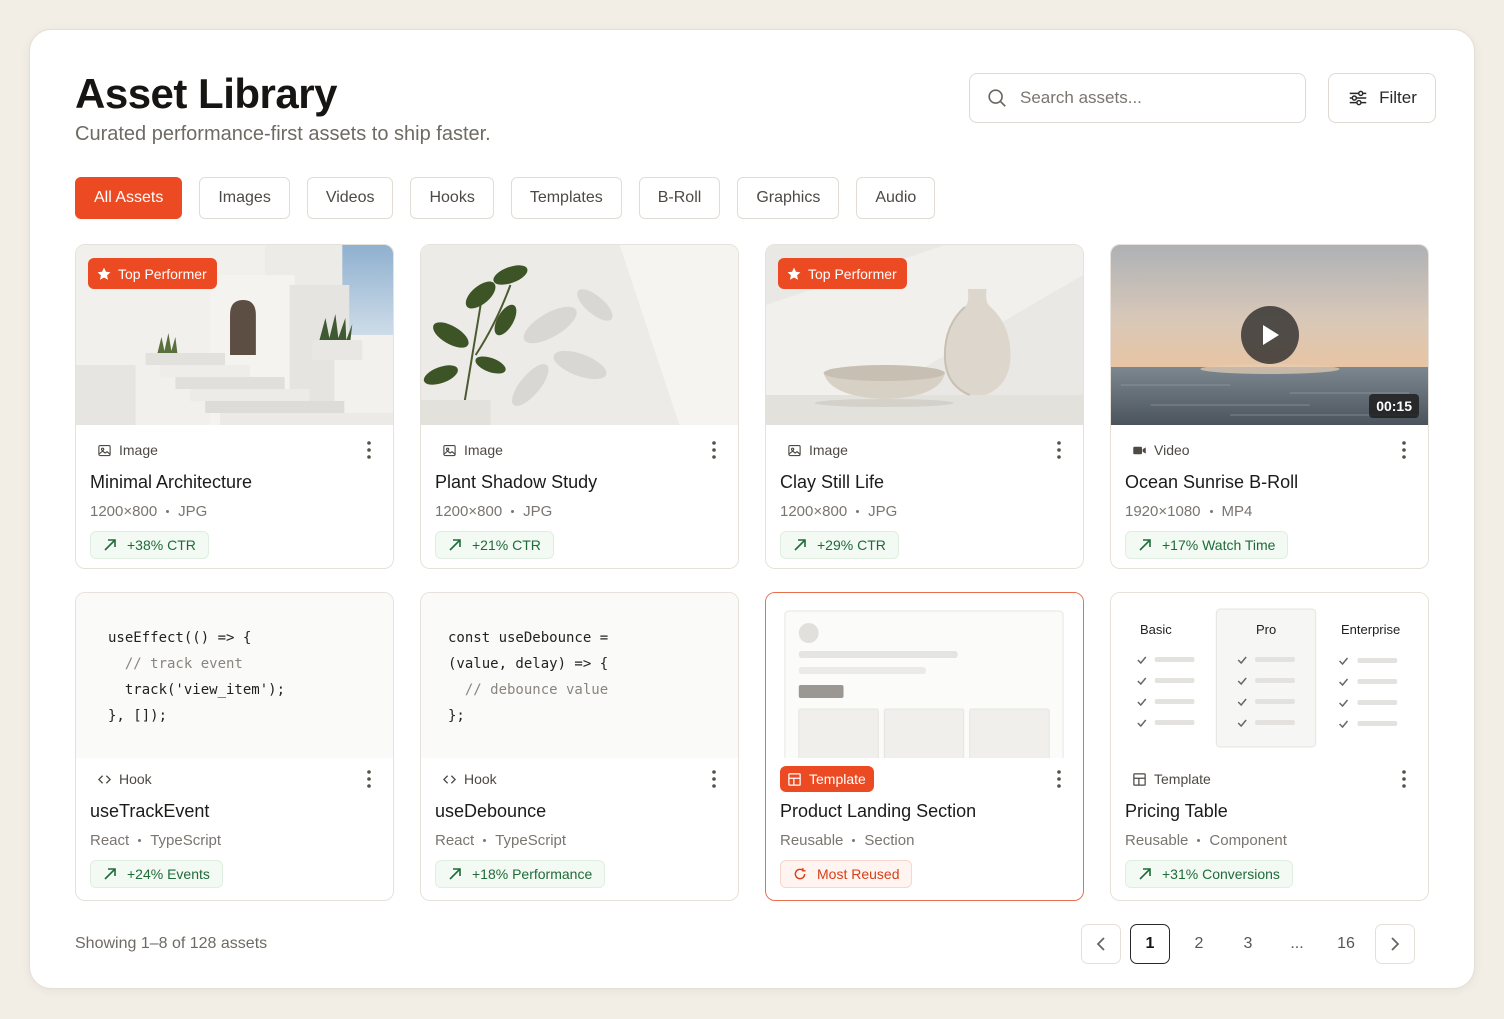 This screenshot has width=1504, height=1019. Describe the element at coordinates (1157, 450) in the screenshot. I see `asset-type: Video` at that location.